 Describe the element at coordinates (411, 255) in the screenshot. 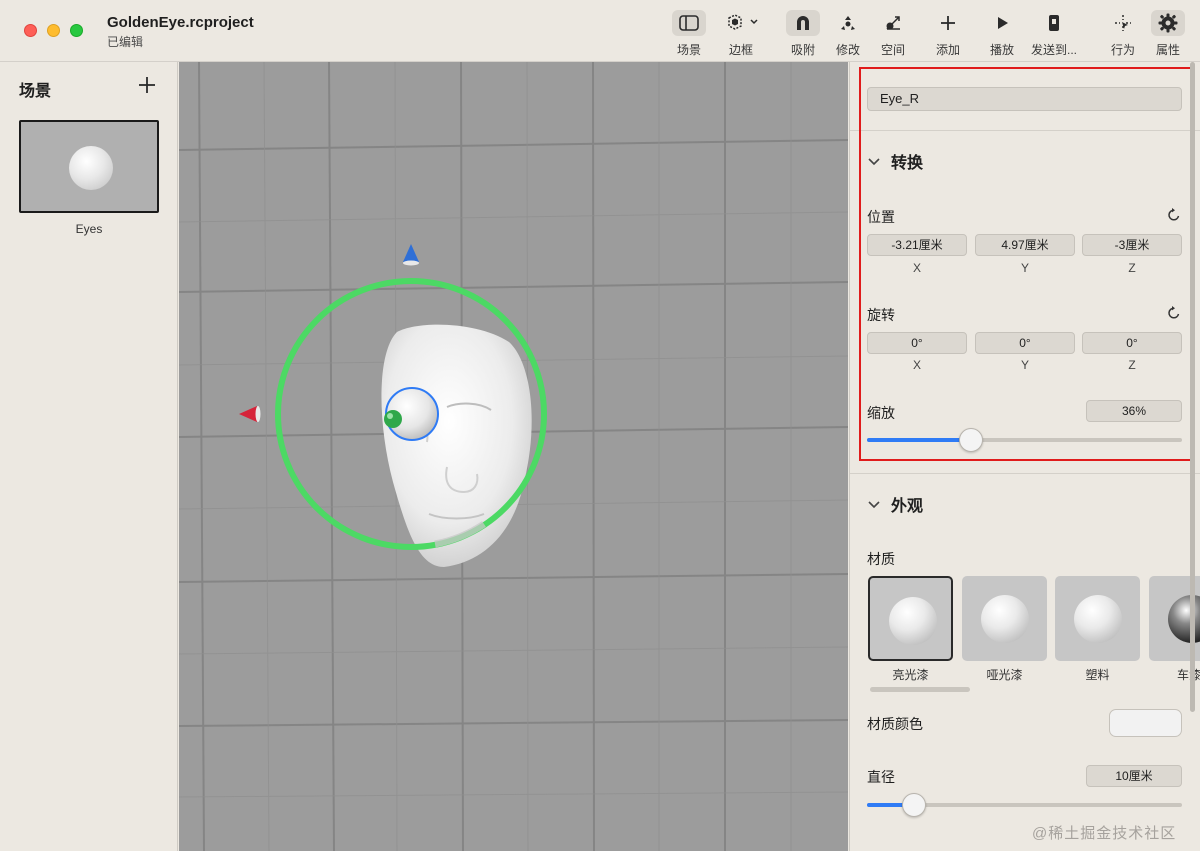

I see `y-axis-handle-icon` at that location.